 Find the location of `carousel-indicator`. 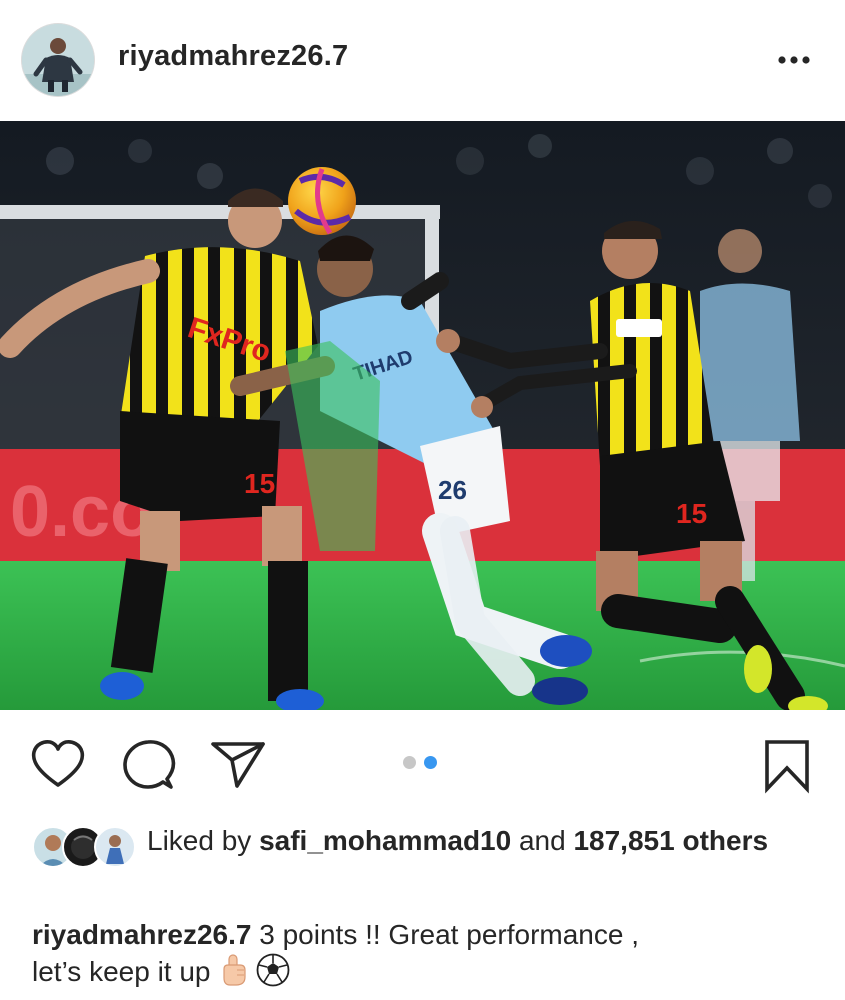

carousel-indicator is located at coordinates (424, 765).